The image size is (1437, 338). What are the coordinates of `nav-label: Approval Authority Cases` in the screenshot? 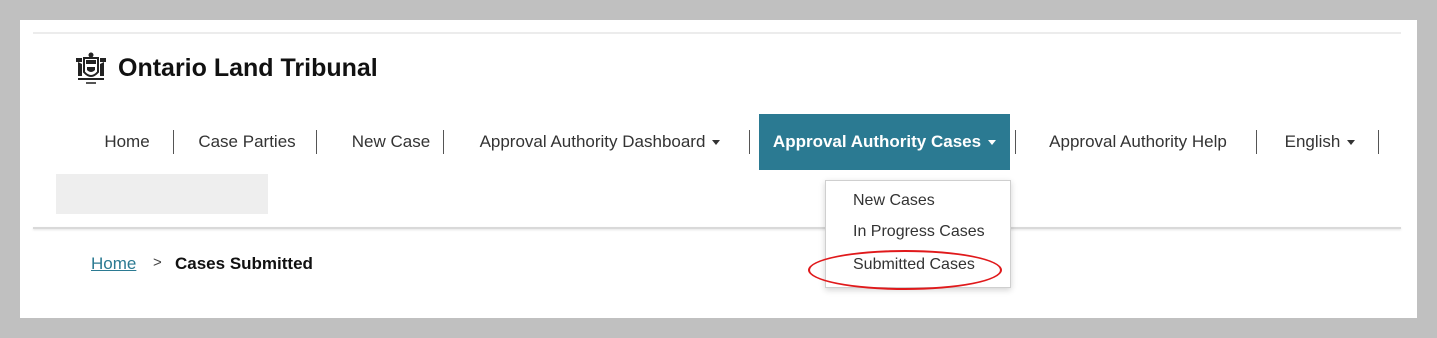 It's located at (877, 141).